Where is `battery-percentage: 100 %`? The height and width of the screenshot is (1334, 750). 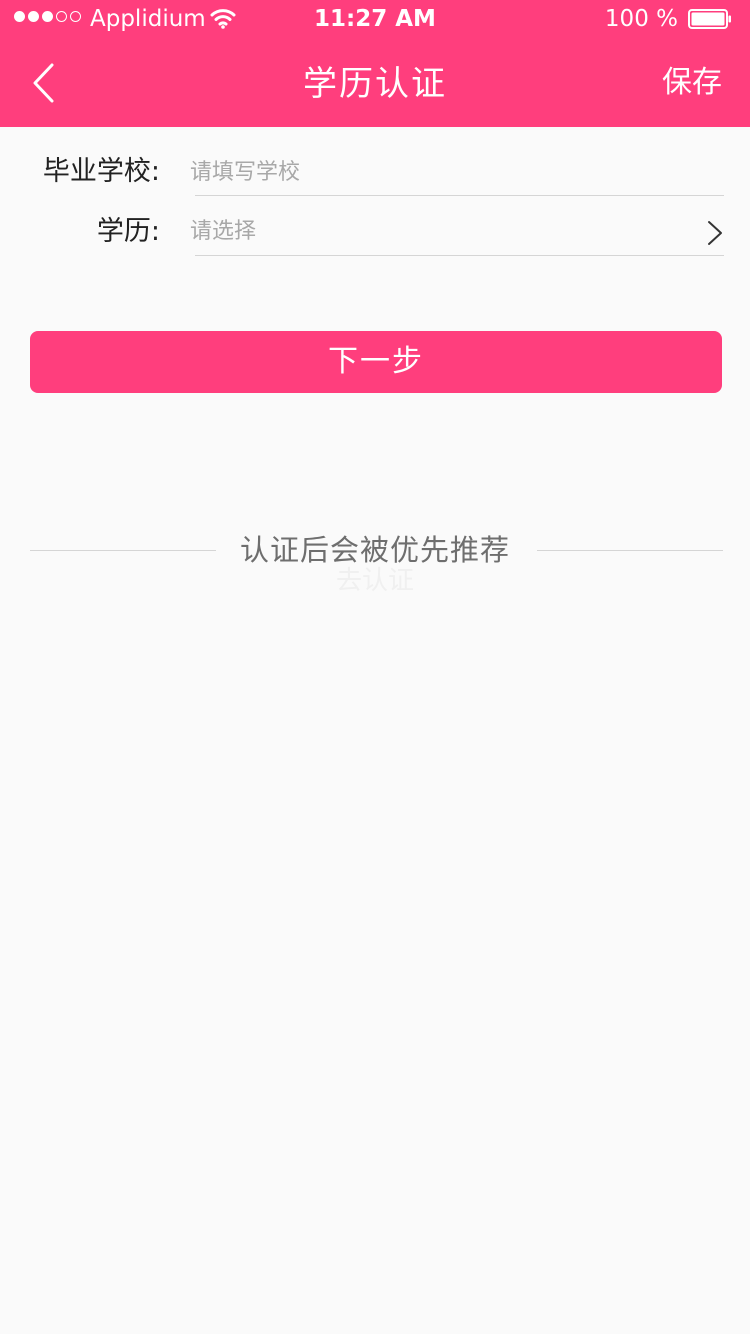 battery-percentage: 100 % is located at coordinates (641, 19).